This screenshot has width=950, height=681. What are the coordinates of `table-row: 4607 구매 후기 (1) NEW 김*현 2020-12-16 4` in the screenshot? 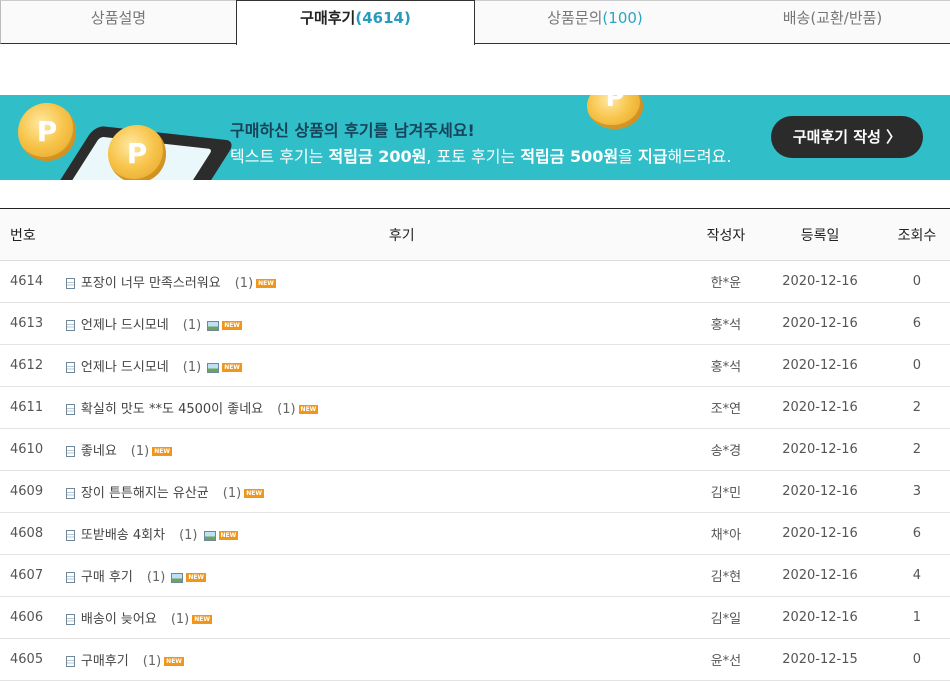 It's located at (475, 575).